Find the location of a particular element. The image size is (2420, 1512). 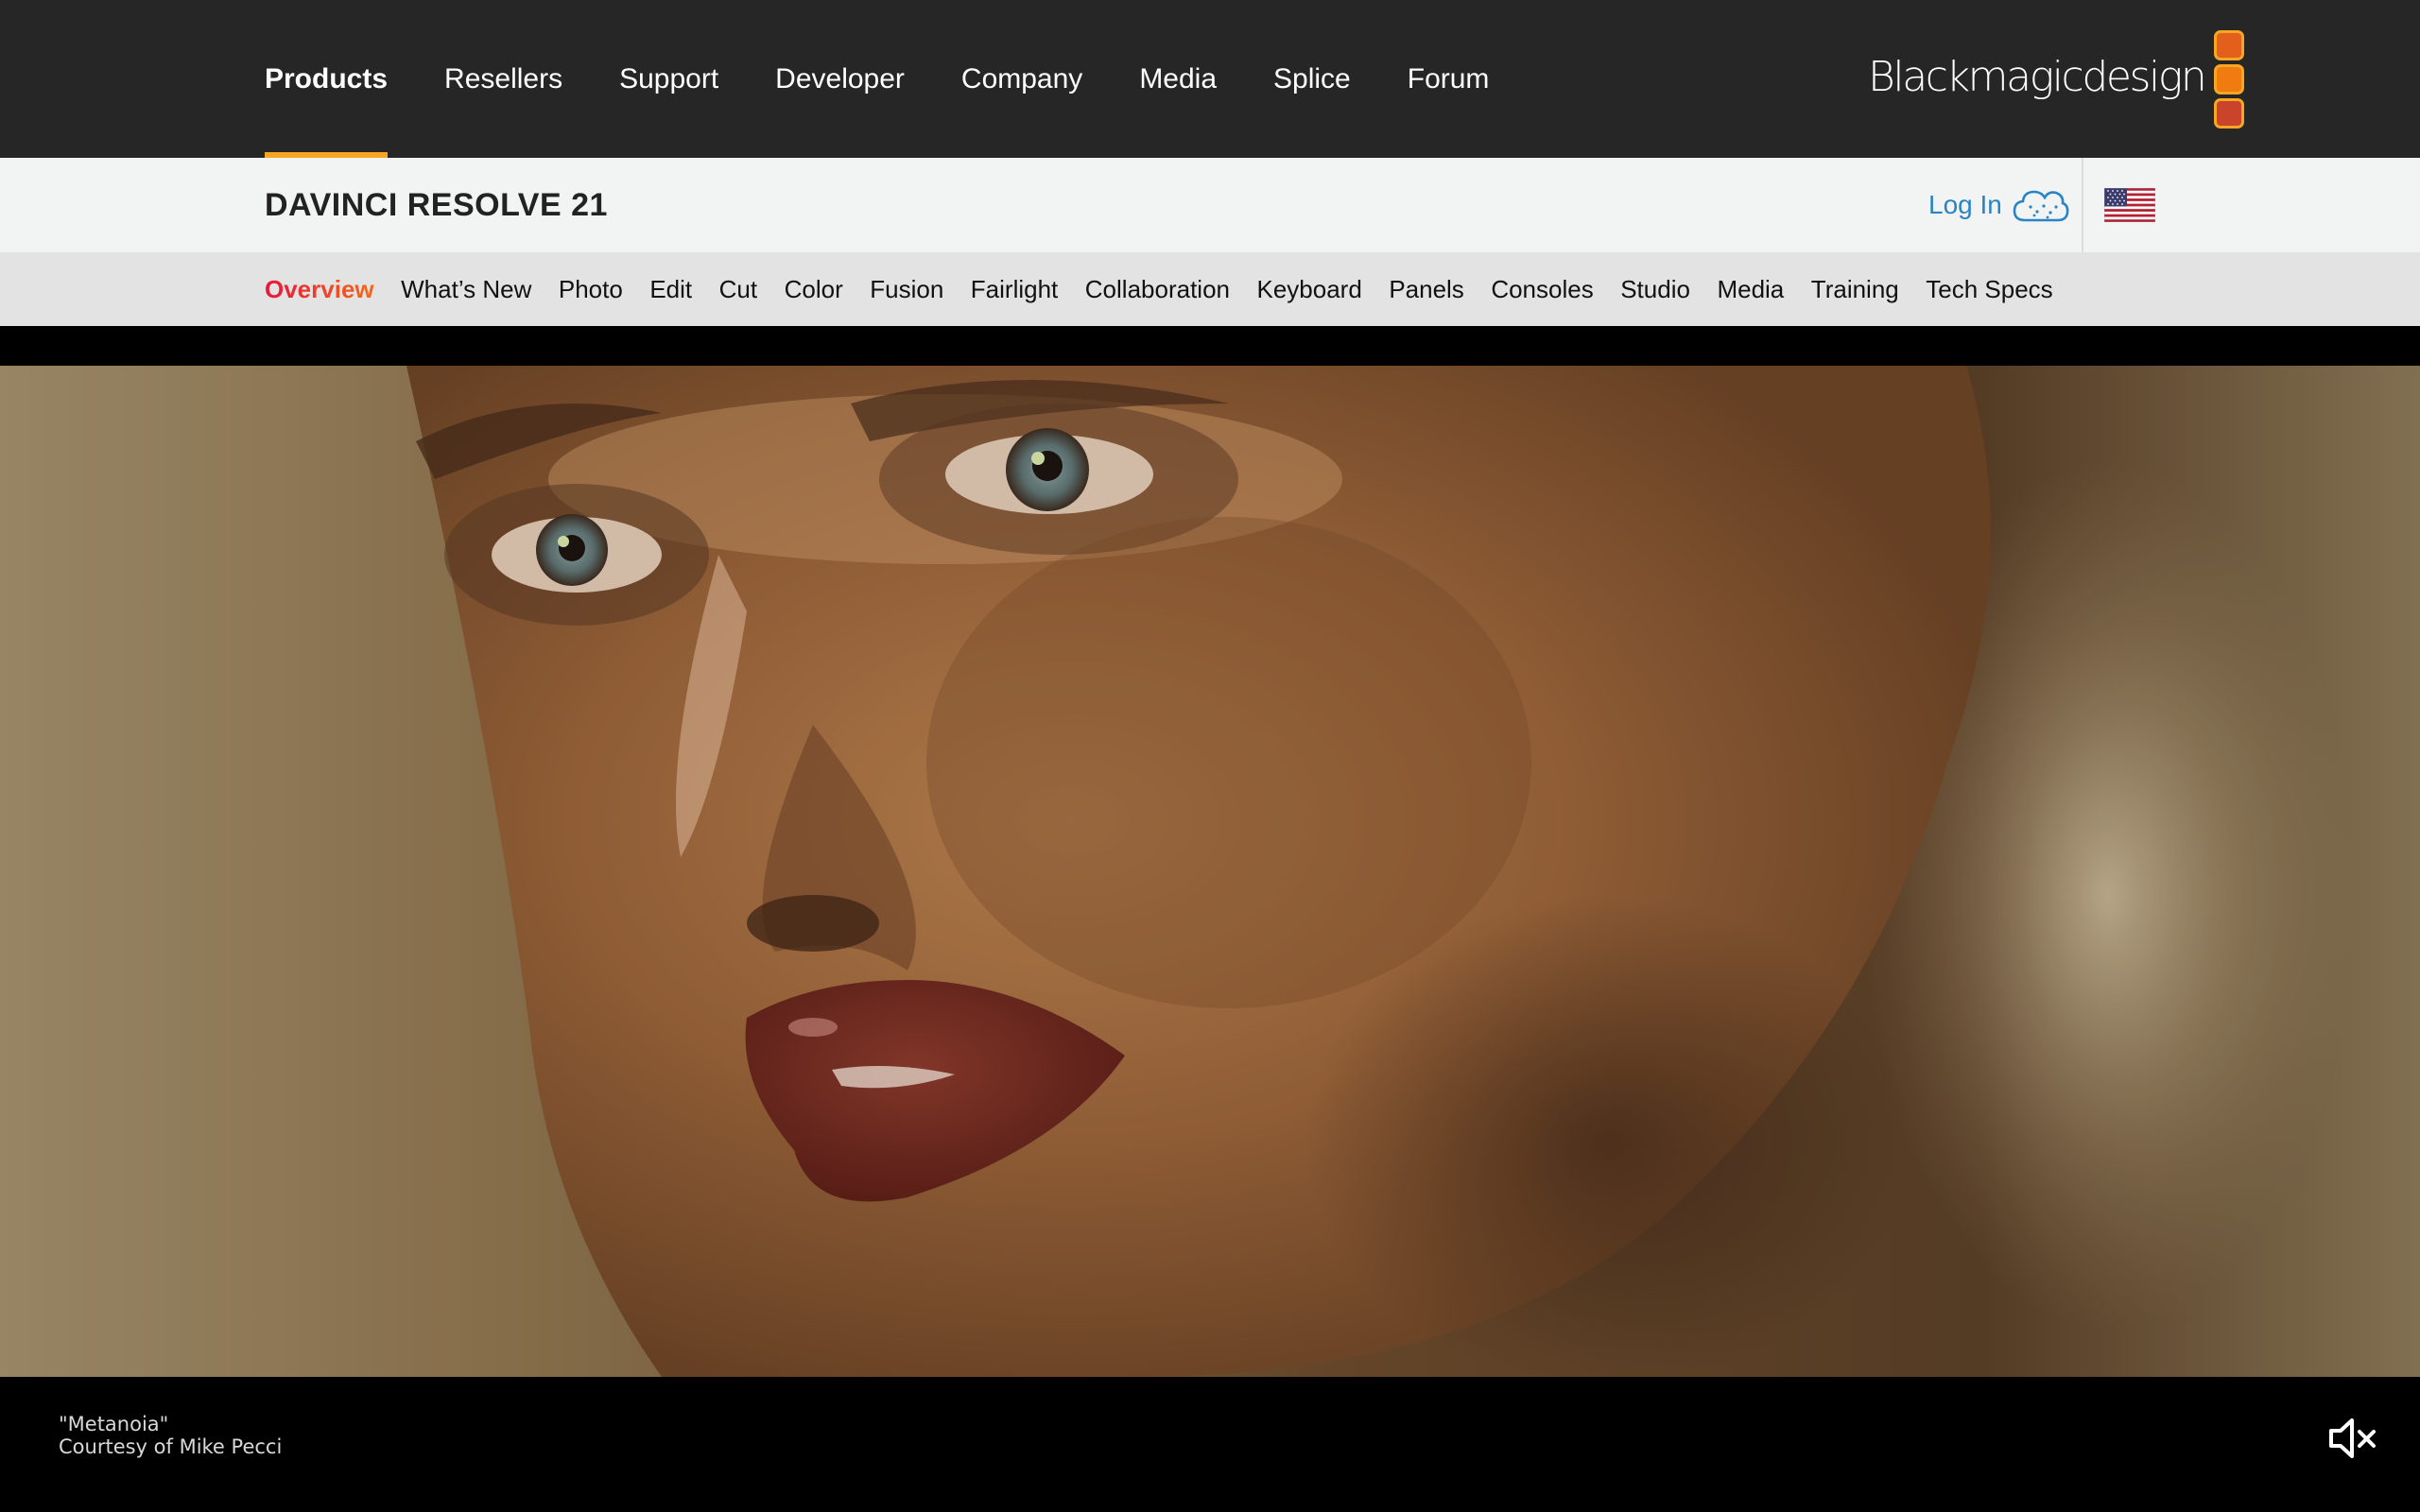

nav-item-splice: Splice is located at coordinates (1312, 79).